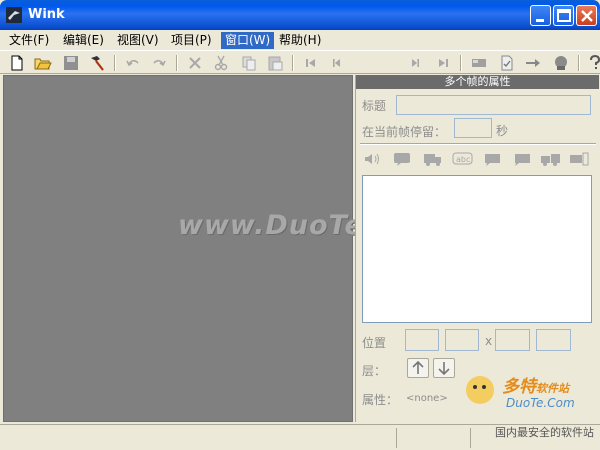 This screenshot has width=600, height=450. I want to click on prev-frame-icon, so click(337, 63).